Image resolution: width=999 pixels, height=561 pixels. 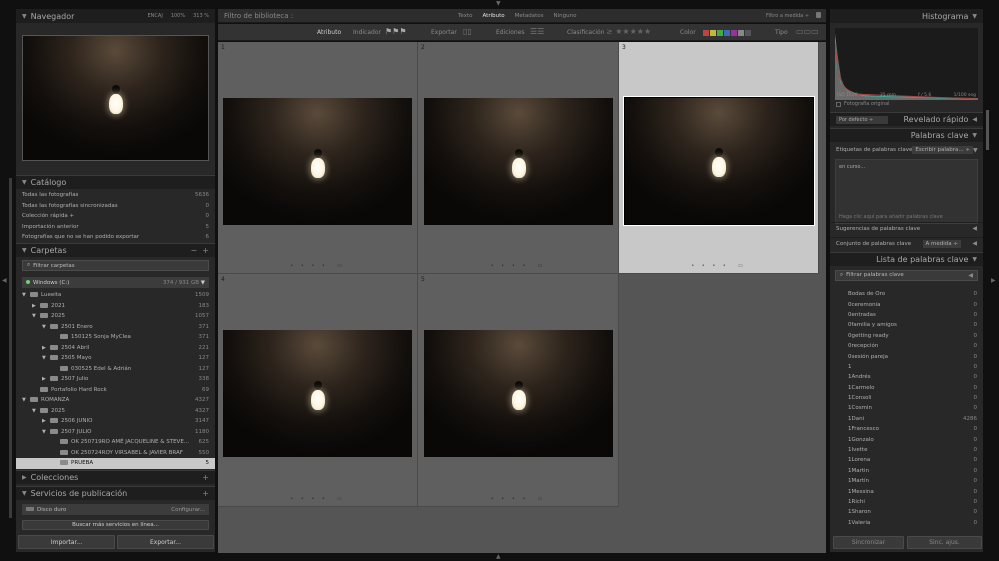 What do you see at coordinates (115, 282) in the screenshot?
I see `volume-row: Windows (C:) 374 / 931 GB ▼` at bounding box center [115, 282].